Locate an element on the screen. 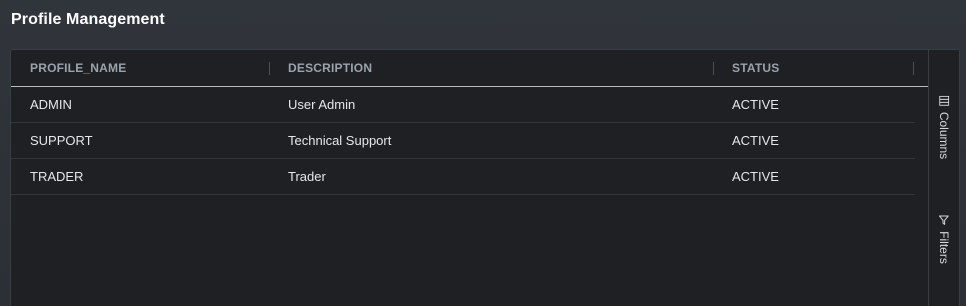 The height and width of the screenshot is (306, 966). cell-description: Technical Support is located at coordinates (340, 140).